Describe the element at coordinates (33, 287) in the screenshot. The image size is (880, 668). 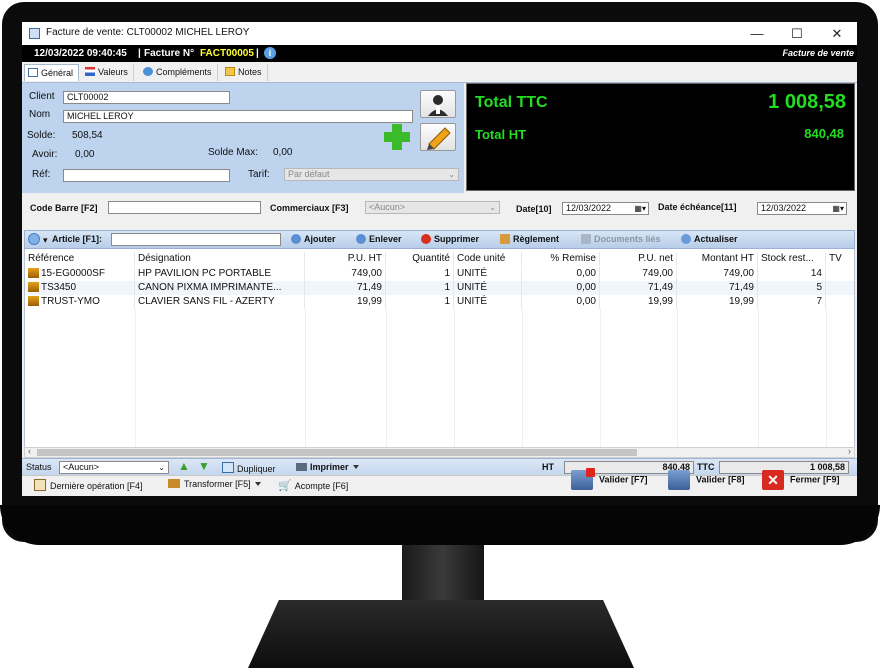
I see `product-icon` at that location.